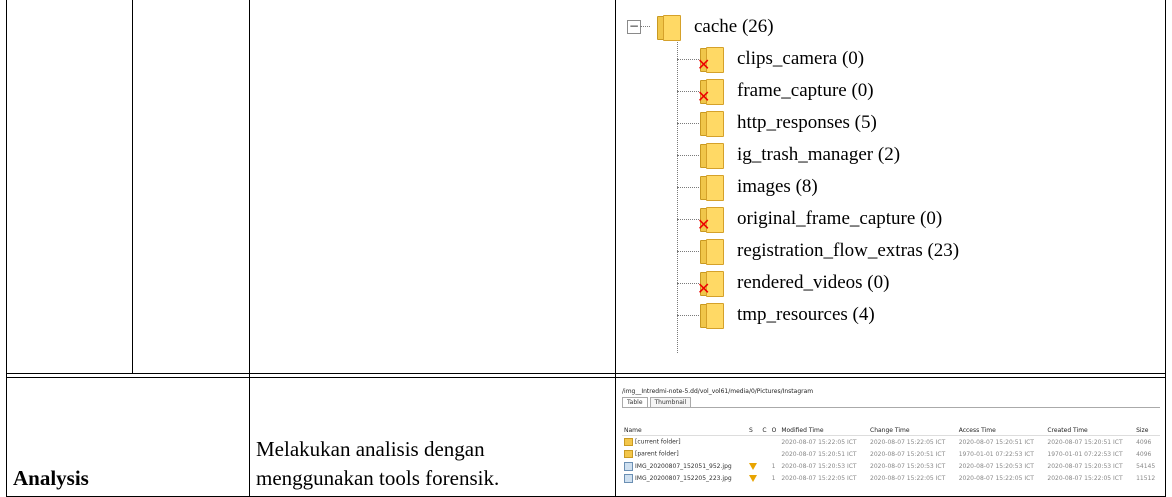 This screenshot has width=1172, height=497. What do you see at coordinates (828, 251) in the screenshot?
I see `tree-item: registration_flow_extras (23)` at bounding box center [828, 251].